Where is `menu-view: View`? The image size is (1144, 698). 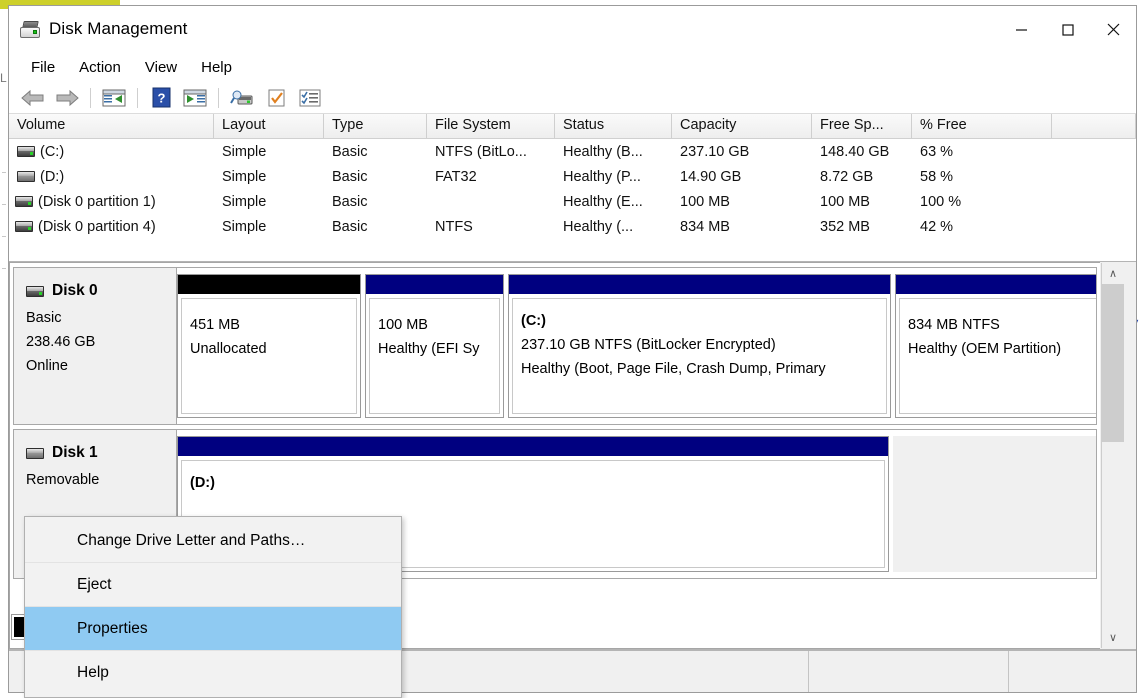
menu-view: View is located at coordinates (161, 67).